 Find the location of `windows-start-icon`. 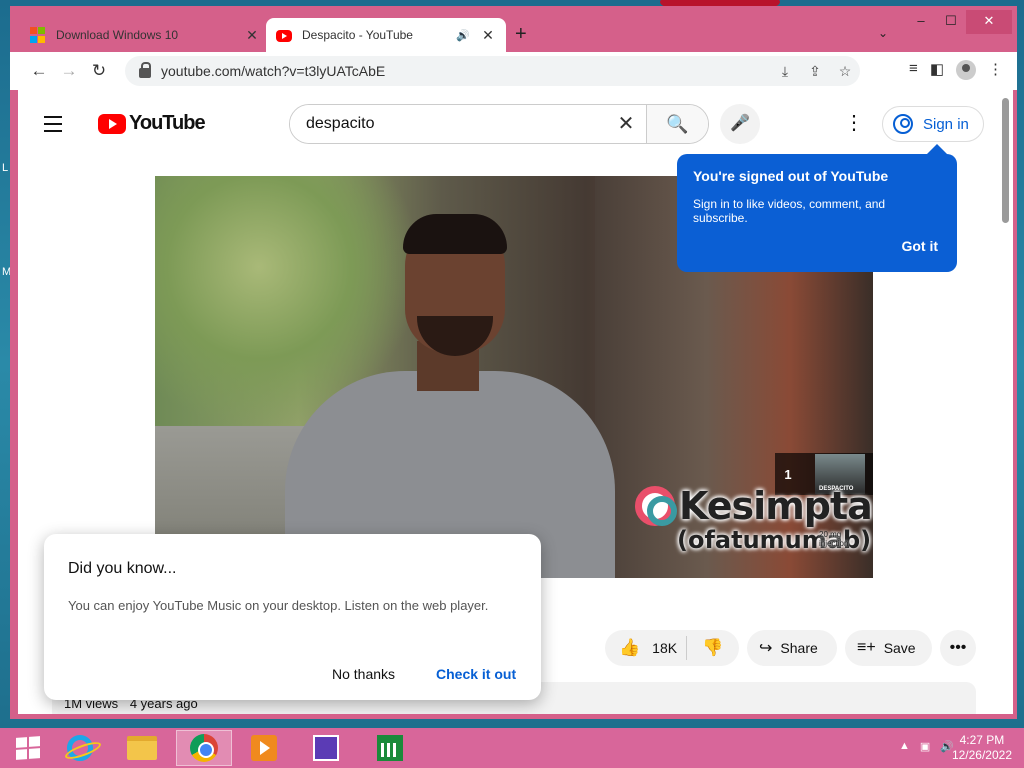

windows-start-icon is located at coordinates (28, 748).